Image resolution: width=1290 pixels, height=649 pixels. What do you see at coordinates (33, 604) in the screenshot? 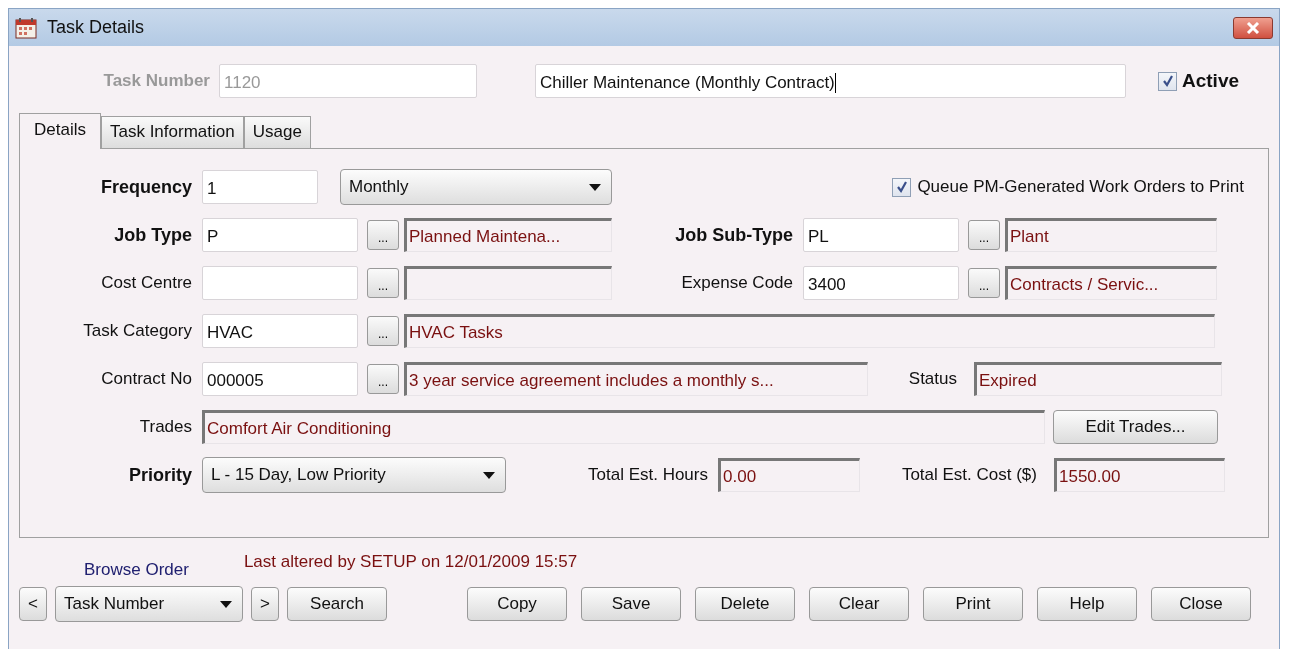
I see `previous-button: <` at bounding box center [33, 604].